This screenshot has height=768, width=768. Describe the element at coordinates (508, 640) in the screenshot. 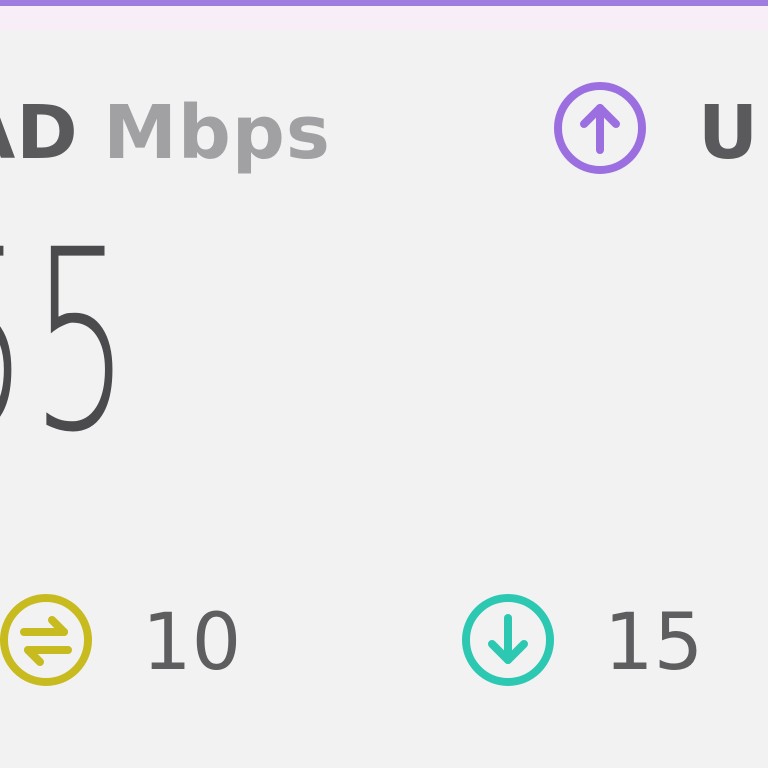

I see `arrow-down-circle-icon` at that location.